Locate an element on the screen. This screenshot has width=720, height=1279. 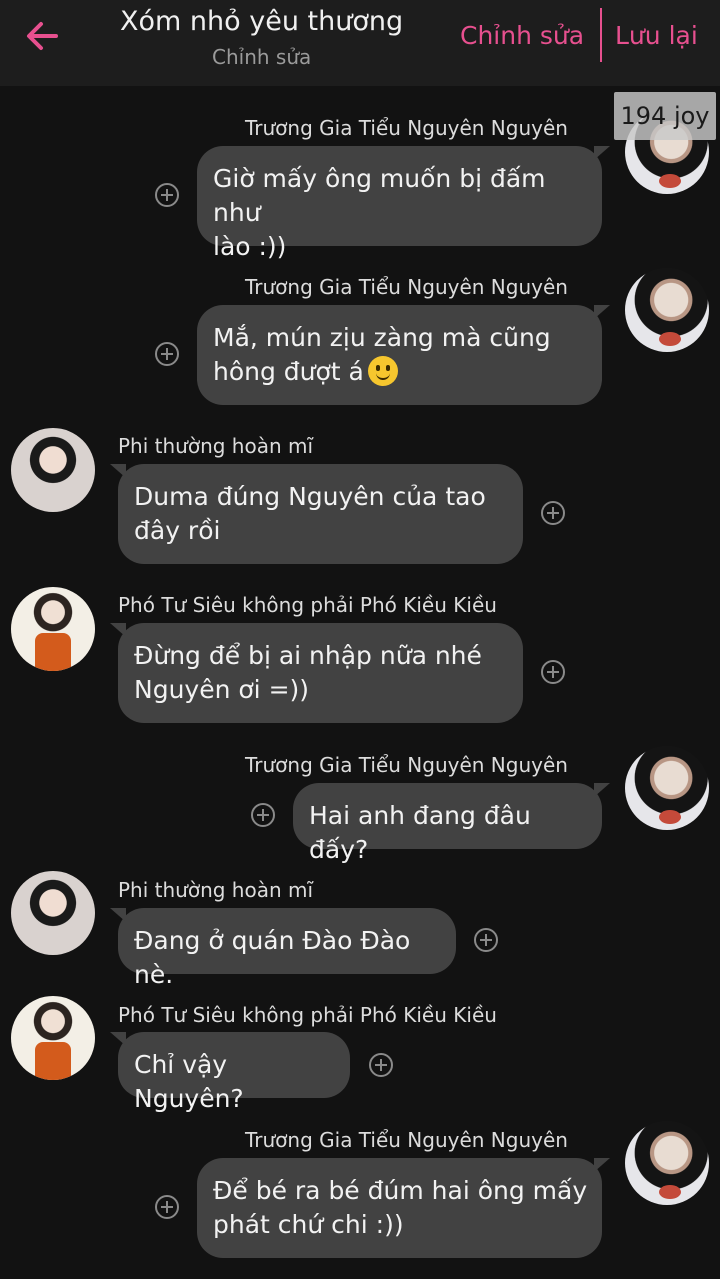
message-line: lào :)) is located at coordinates (250, 246).